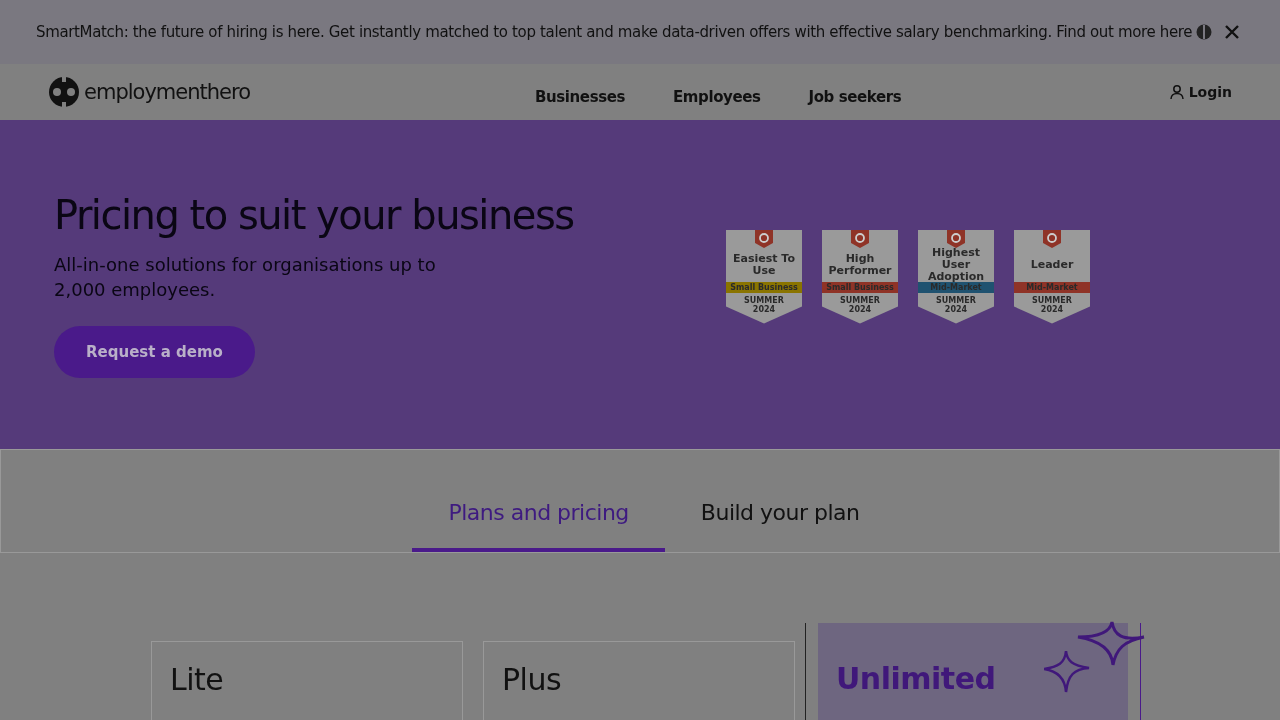 The width and height of the screenshot is (1280, 720). Describe the element at coordinates (916, 678) in the screenshot. I see `plan-name: Unlimited` at that location.